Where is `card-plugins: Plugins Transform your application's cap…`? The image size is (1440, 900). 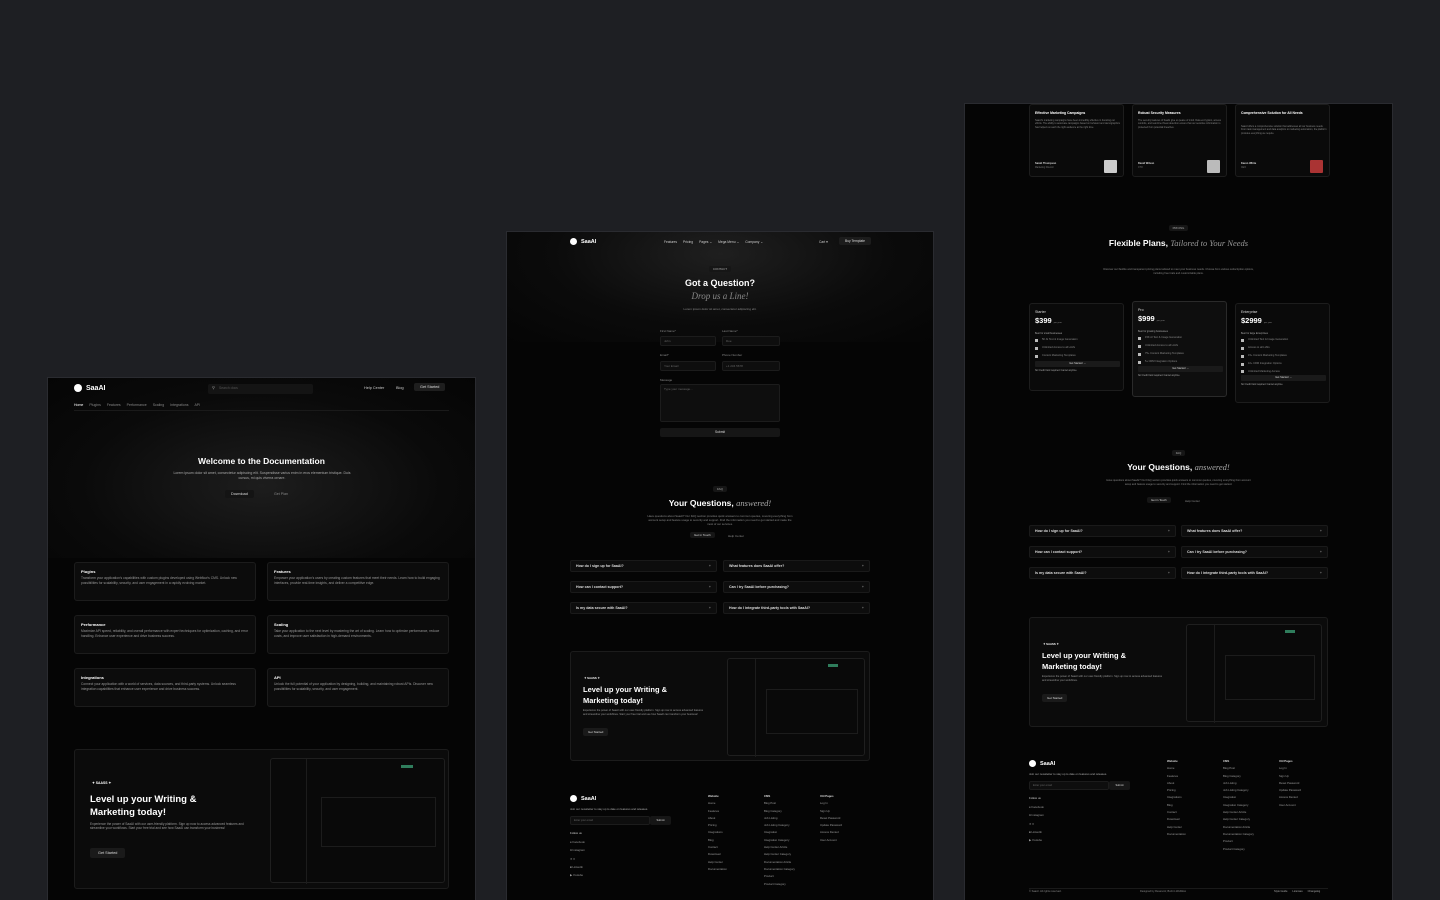
card-plugins: Plugins Transform your application's cap… is located at coordinates (165, 581).